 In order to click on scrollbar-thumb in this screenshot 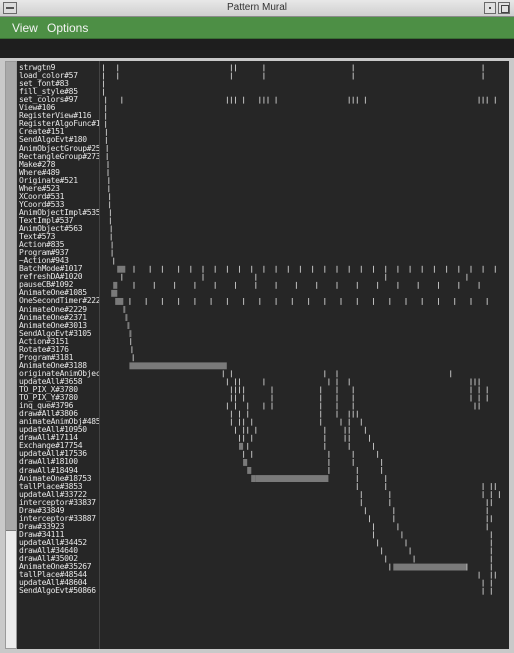, I will do `click(11, 296)`.